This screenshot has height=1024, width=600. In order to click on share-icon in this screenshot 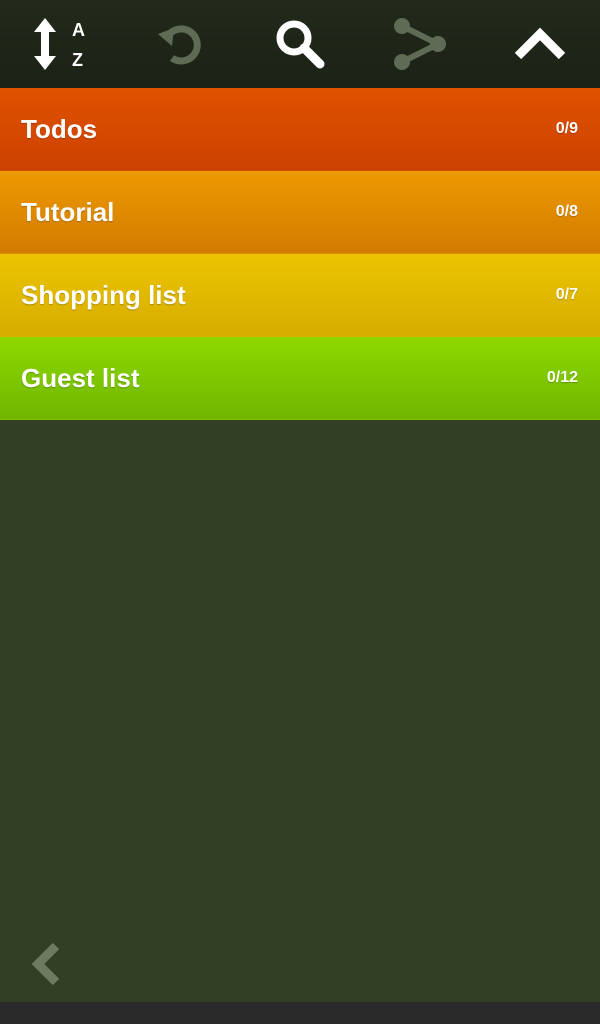, I will do `click(420, 44)`.